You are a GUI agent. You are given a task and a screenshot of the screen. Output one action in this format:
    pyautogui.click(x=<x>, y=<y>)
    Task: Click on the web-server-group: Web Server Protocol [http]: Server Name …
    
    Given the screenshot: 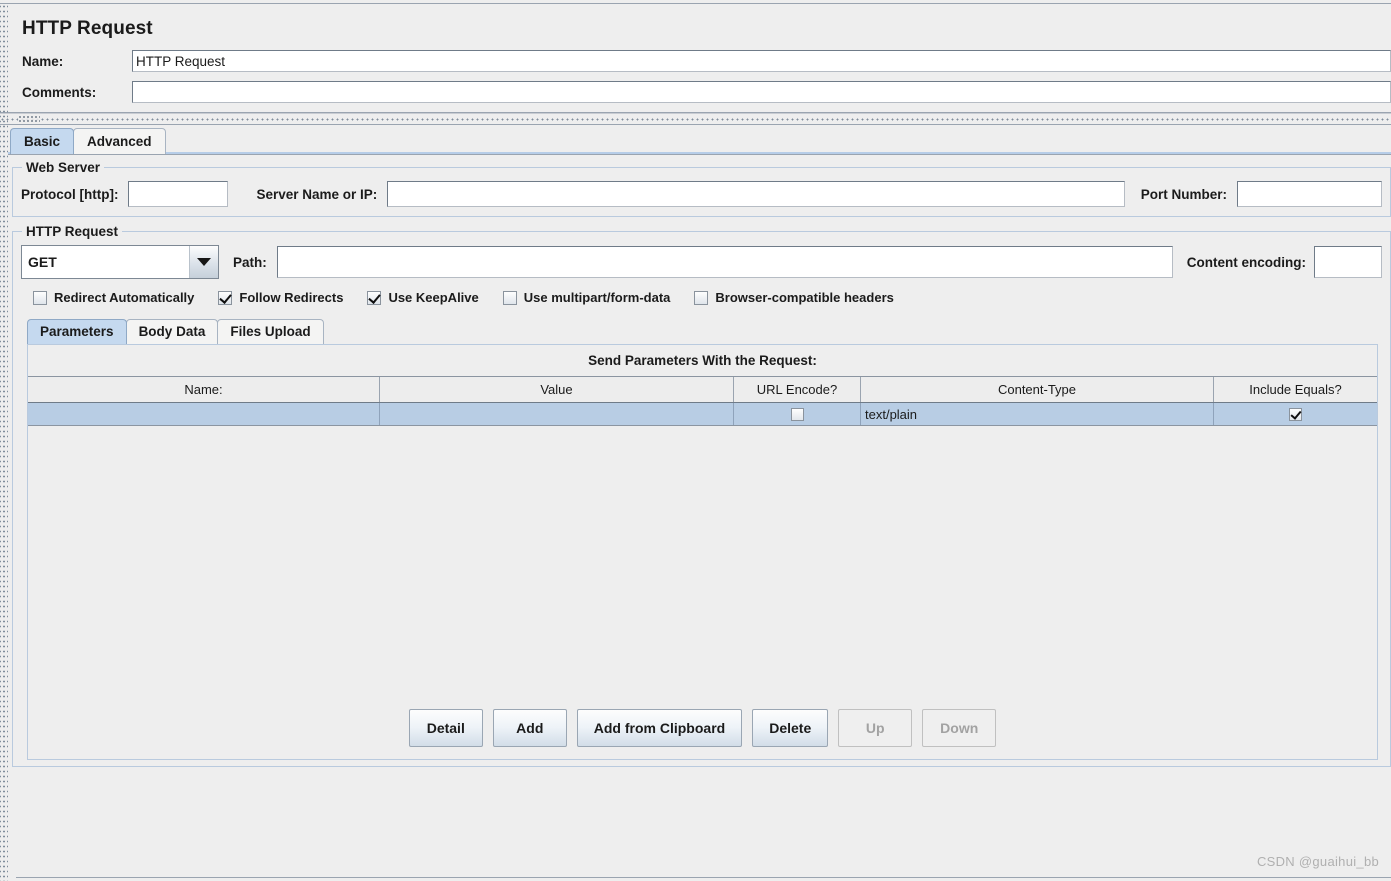 What is the action you would take?
    pyautogui.click(x=701, y=188)
    